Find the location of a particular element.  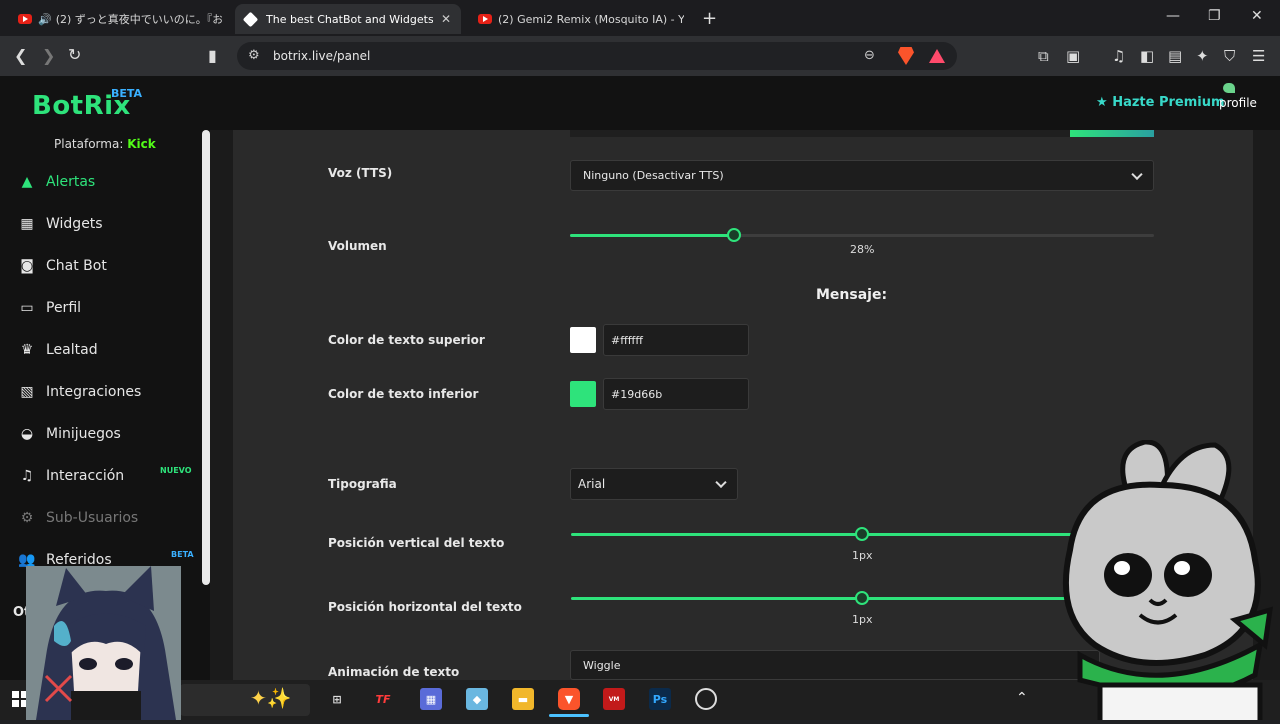

browser-tab: (2) Gemi2 Remix (Mosquito IA) - You is located at coordinates (581, 19).